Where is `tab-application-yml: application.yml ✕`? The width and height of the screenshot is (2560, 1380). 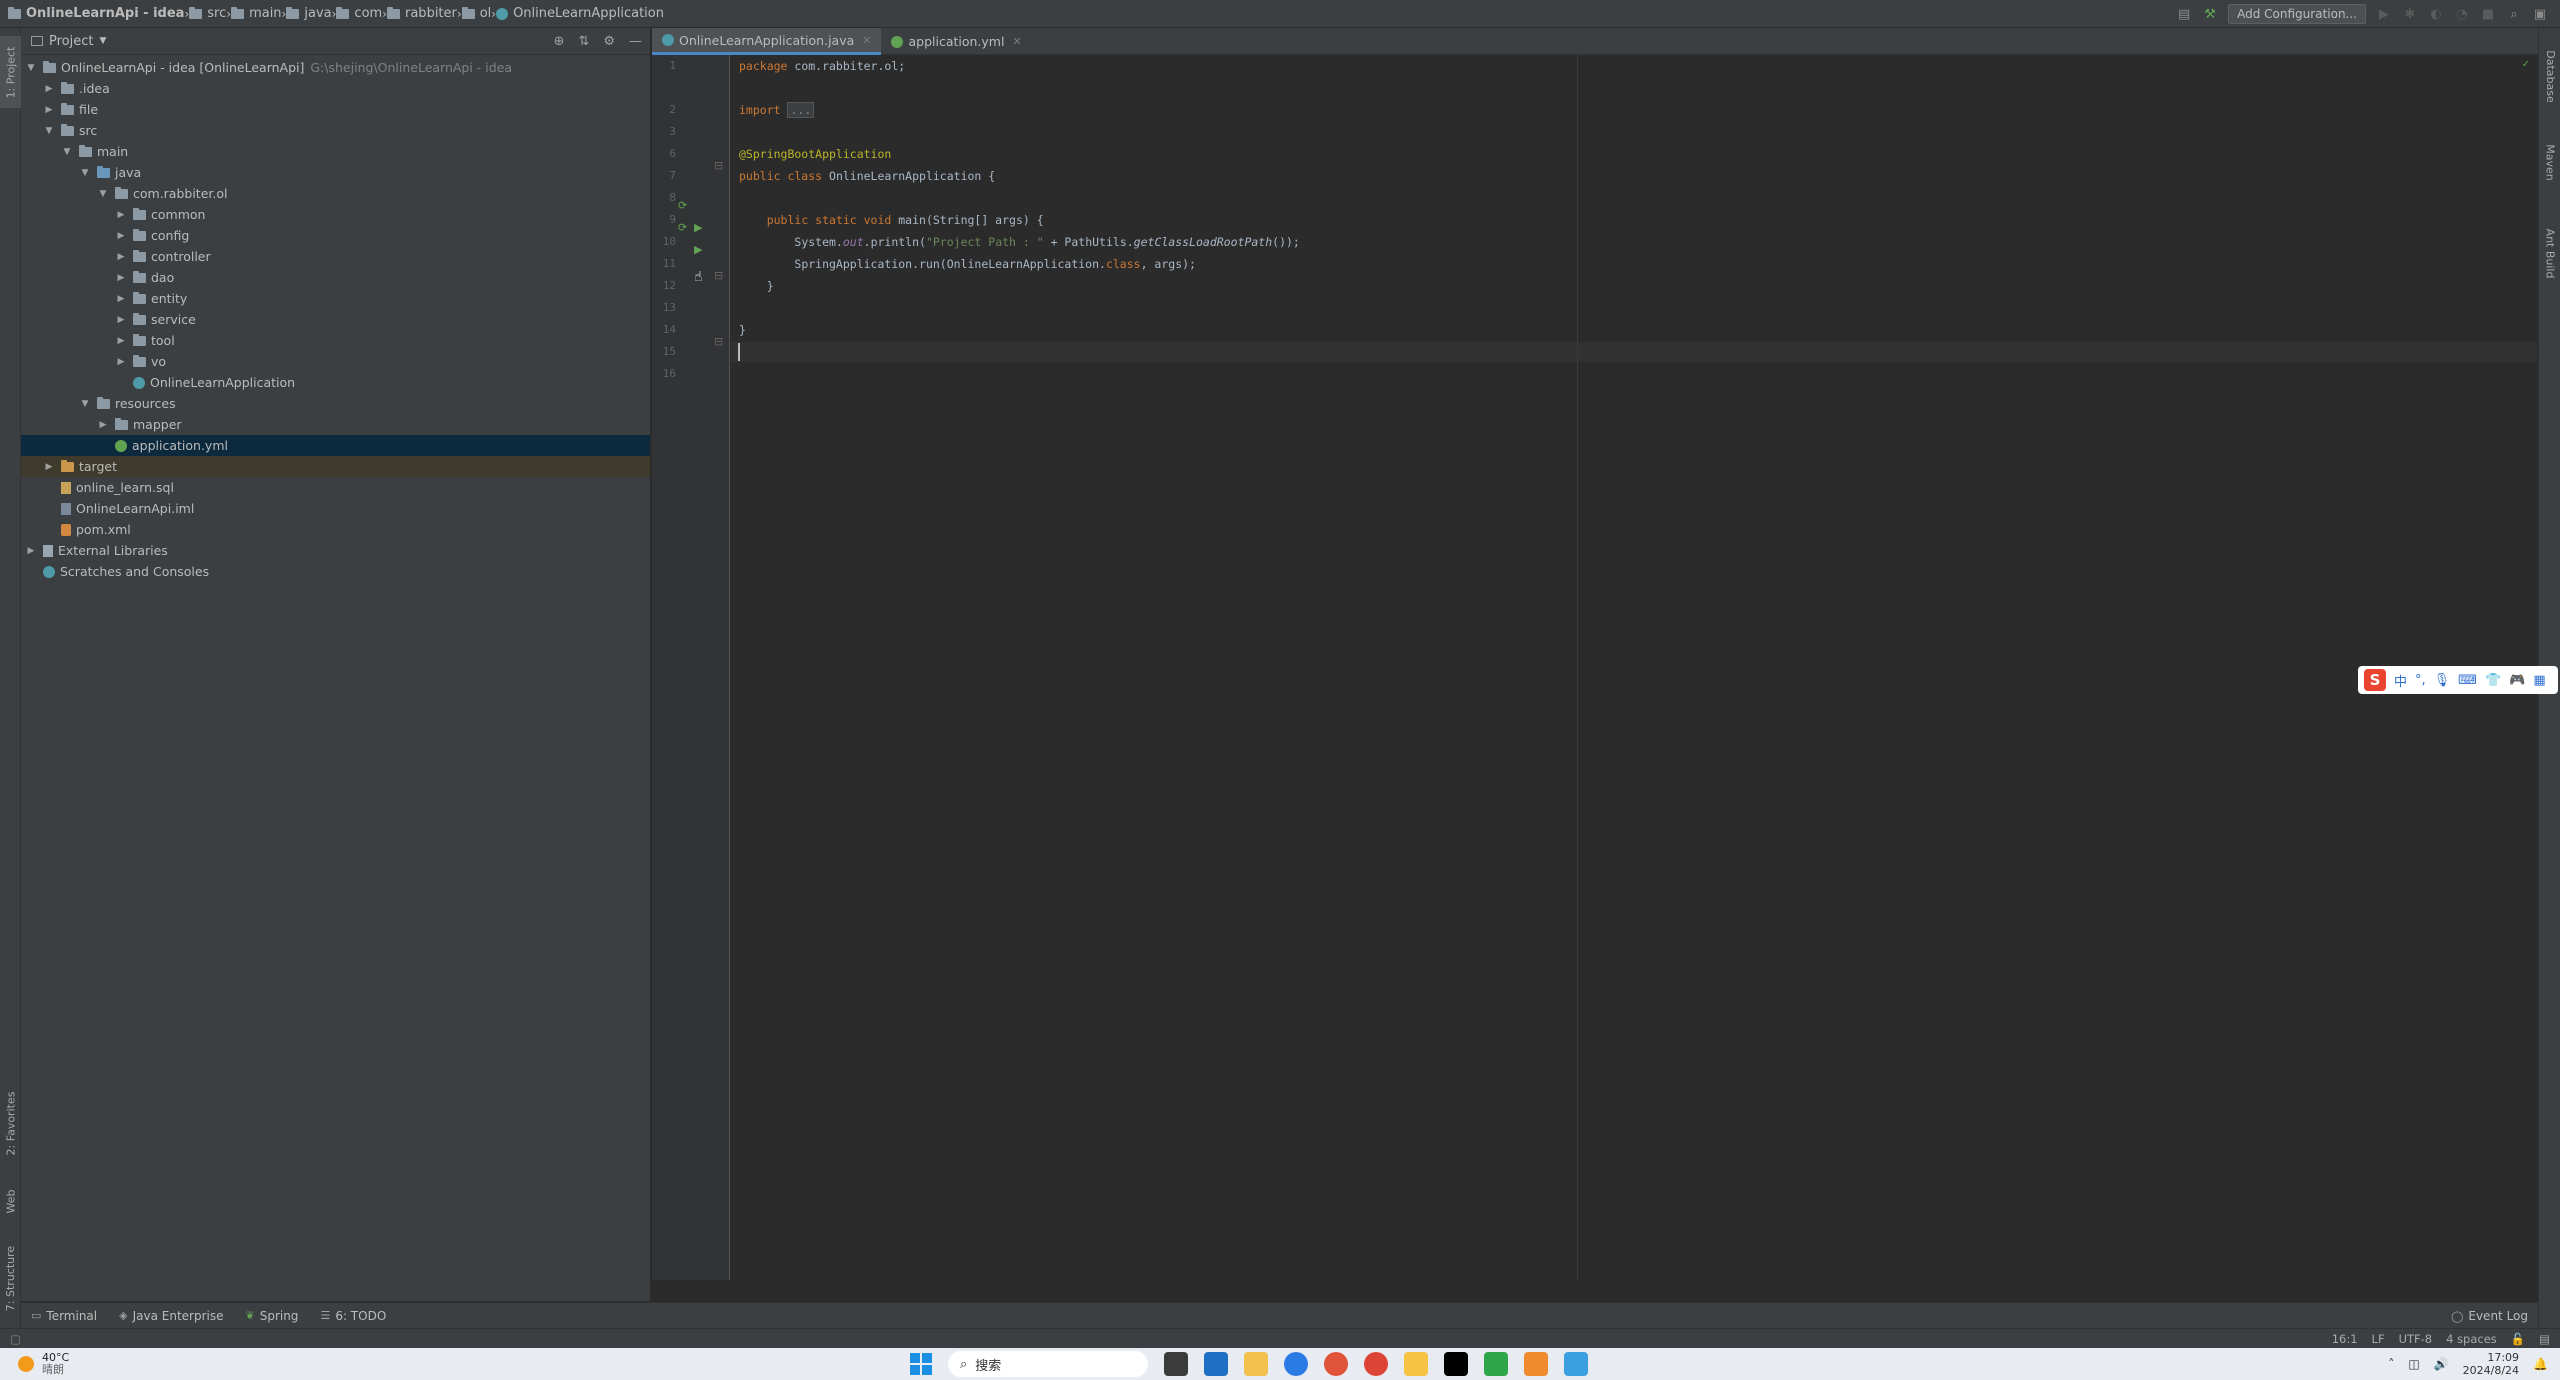 tab-application-yml: application.yml ✕ is located at coordinates (956, 41).